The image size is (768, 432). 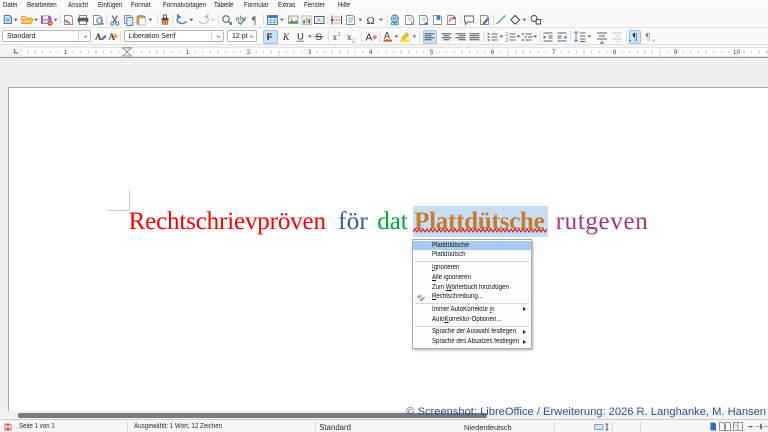 What do you see at coordinates (371, 52) in the screenshot?
I see `svg-text: 4` at bounding box center [371, 52].